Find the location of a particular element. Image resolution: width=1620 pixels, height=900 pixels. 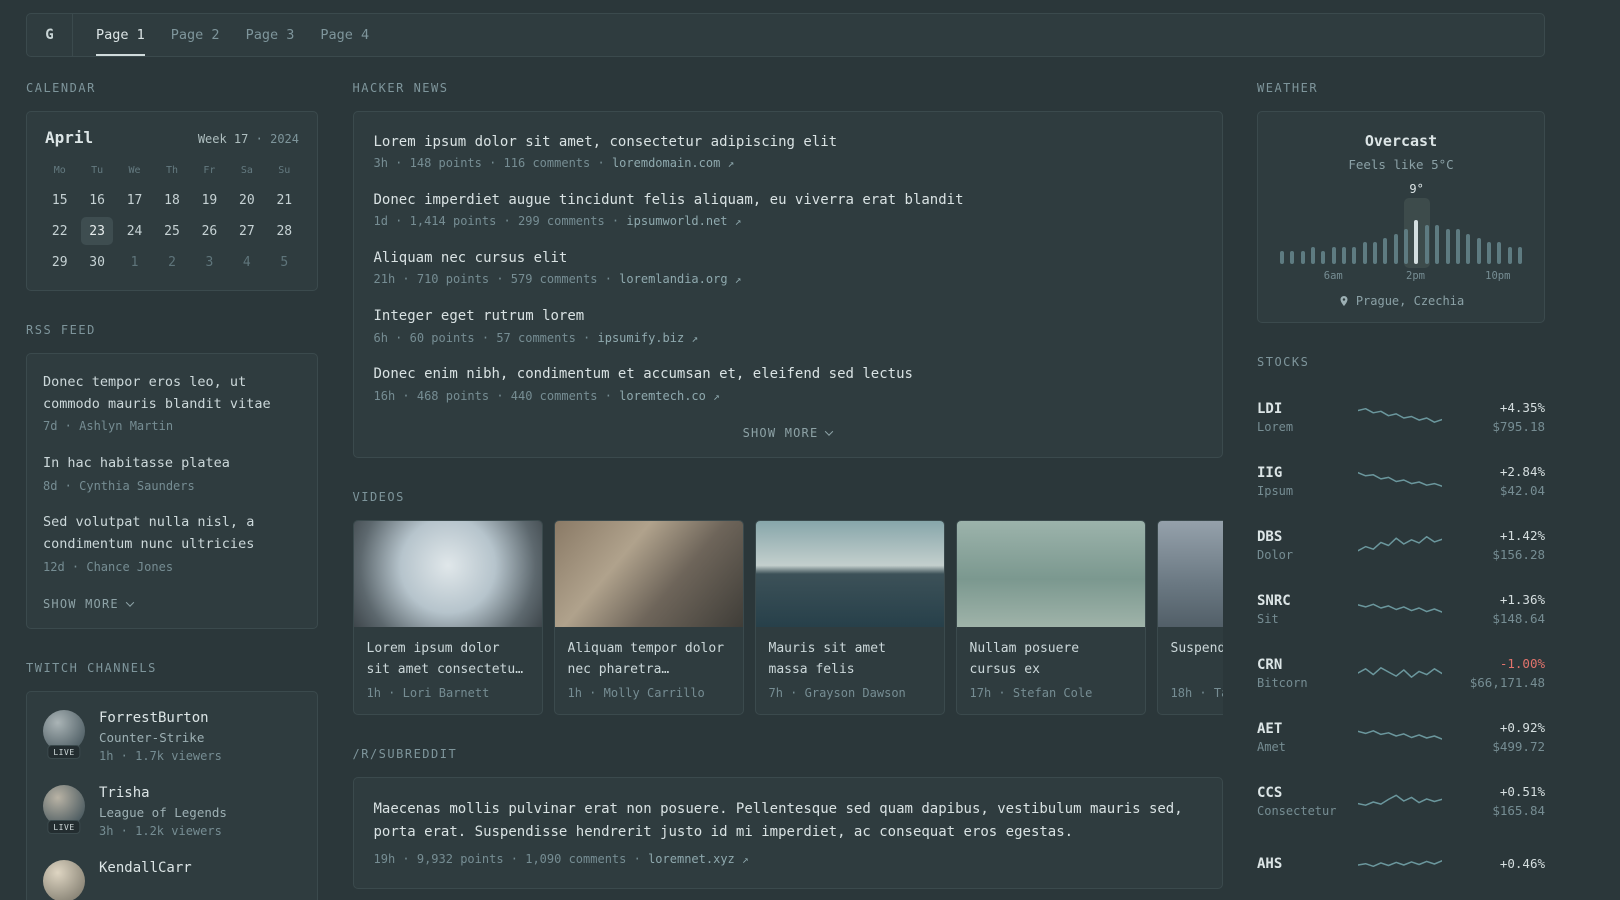

news-source-link: ipsumify.biz ↗ is located at coordinates (648, 338).